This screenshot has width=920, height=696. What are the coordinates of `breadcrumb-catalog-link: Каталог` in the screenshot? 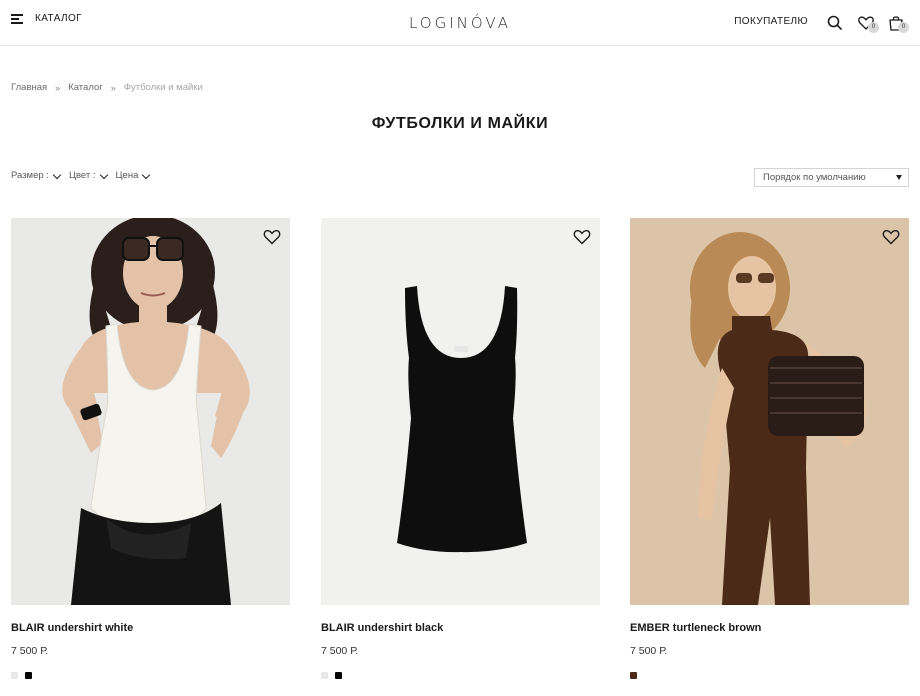 It's located at (85, 87).